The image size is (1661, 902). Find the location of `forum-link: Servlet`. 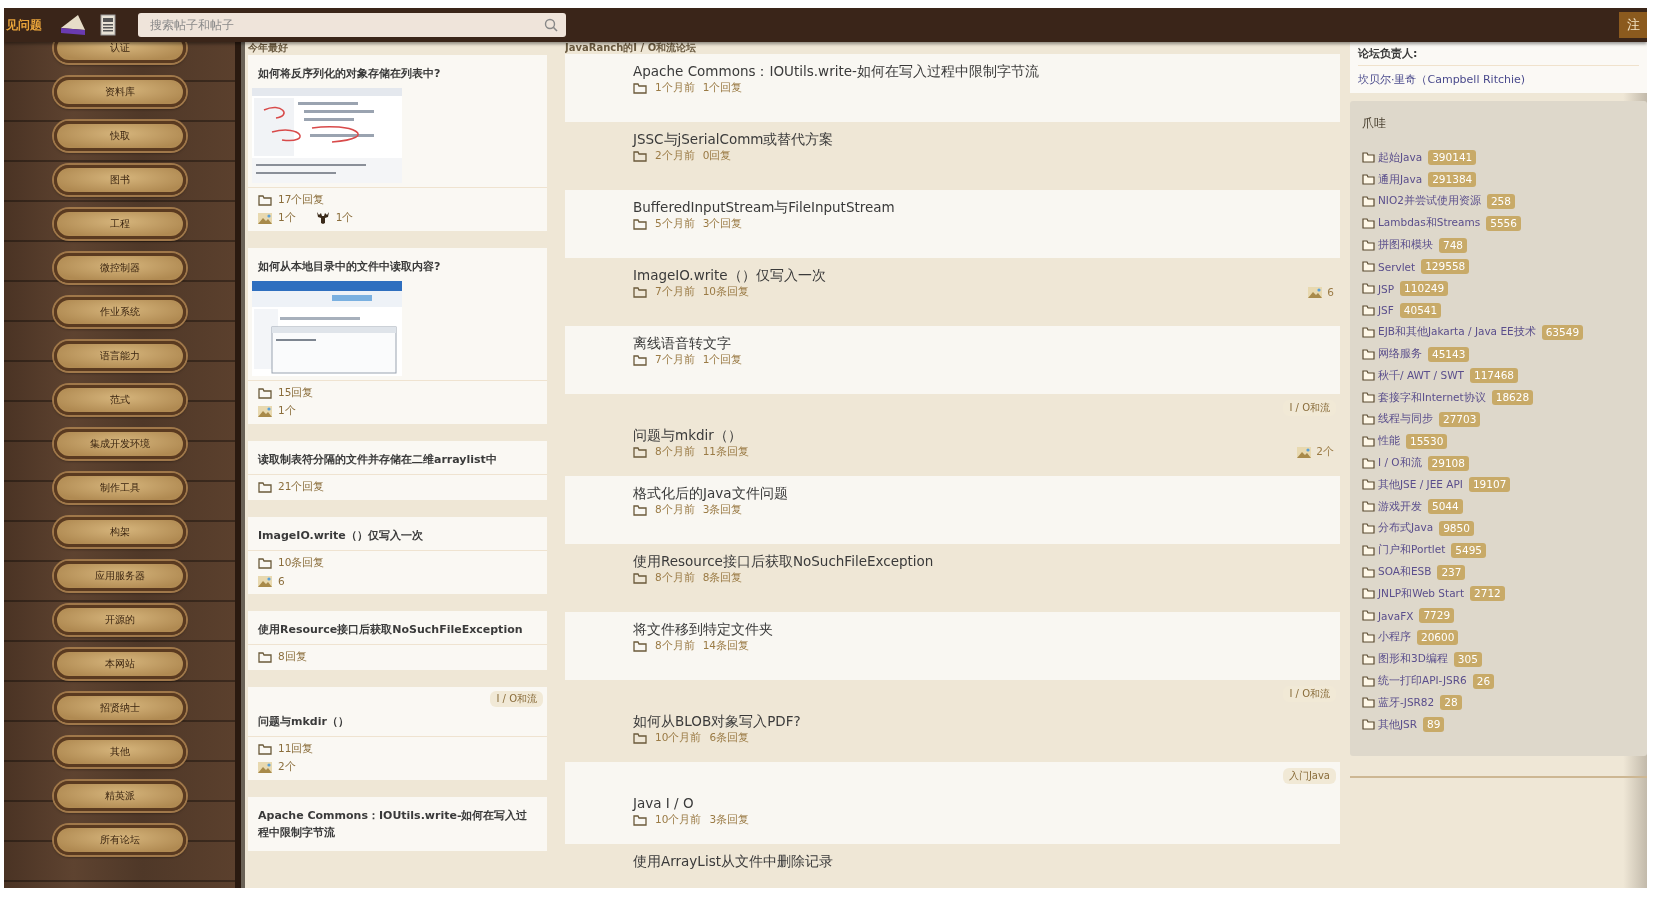

forum-link: Servlet is located at coordinates (1397, 266).